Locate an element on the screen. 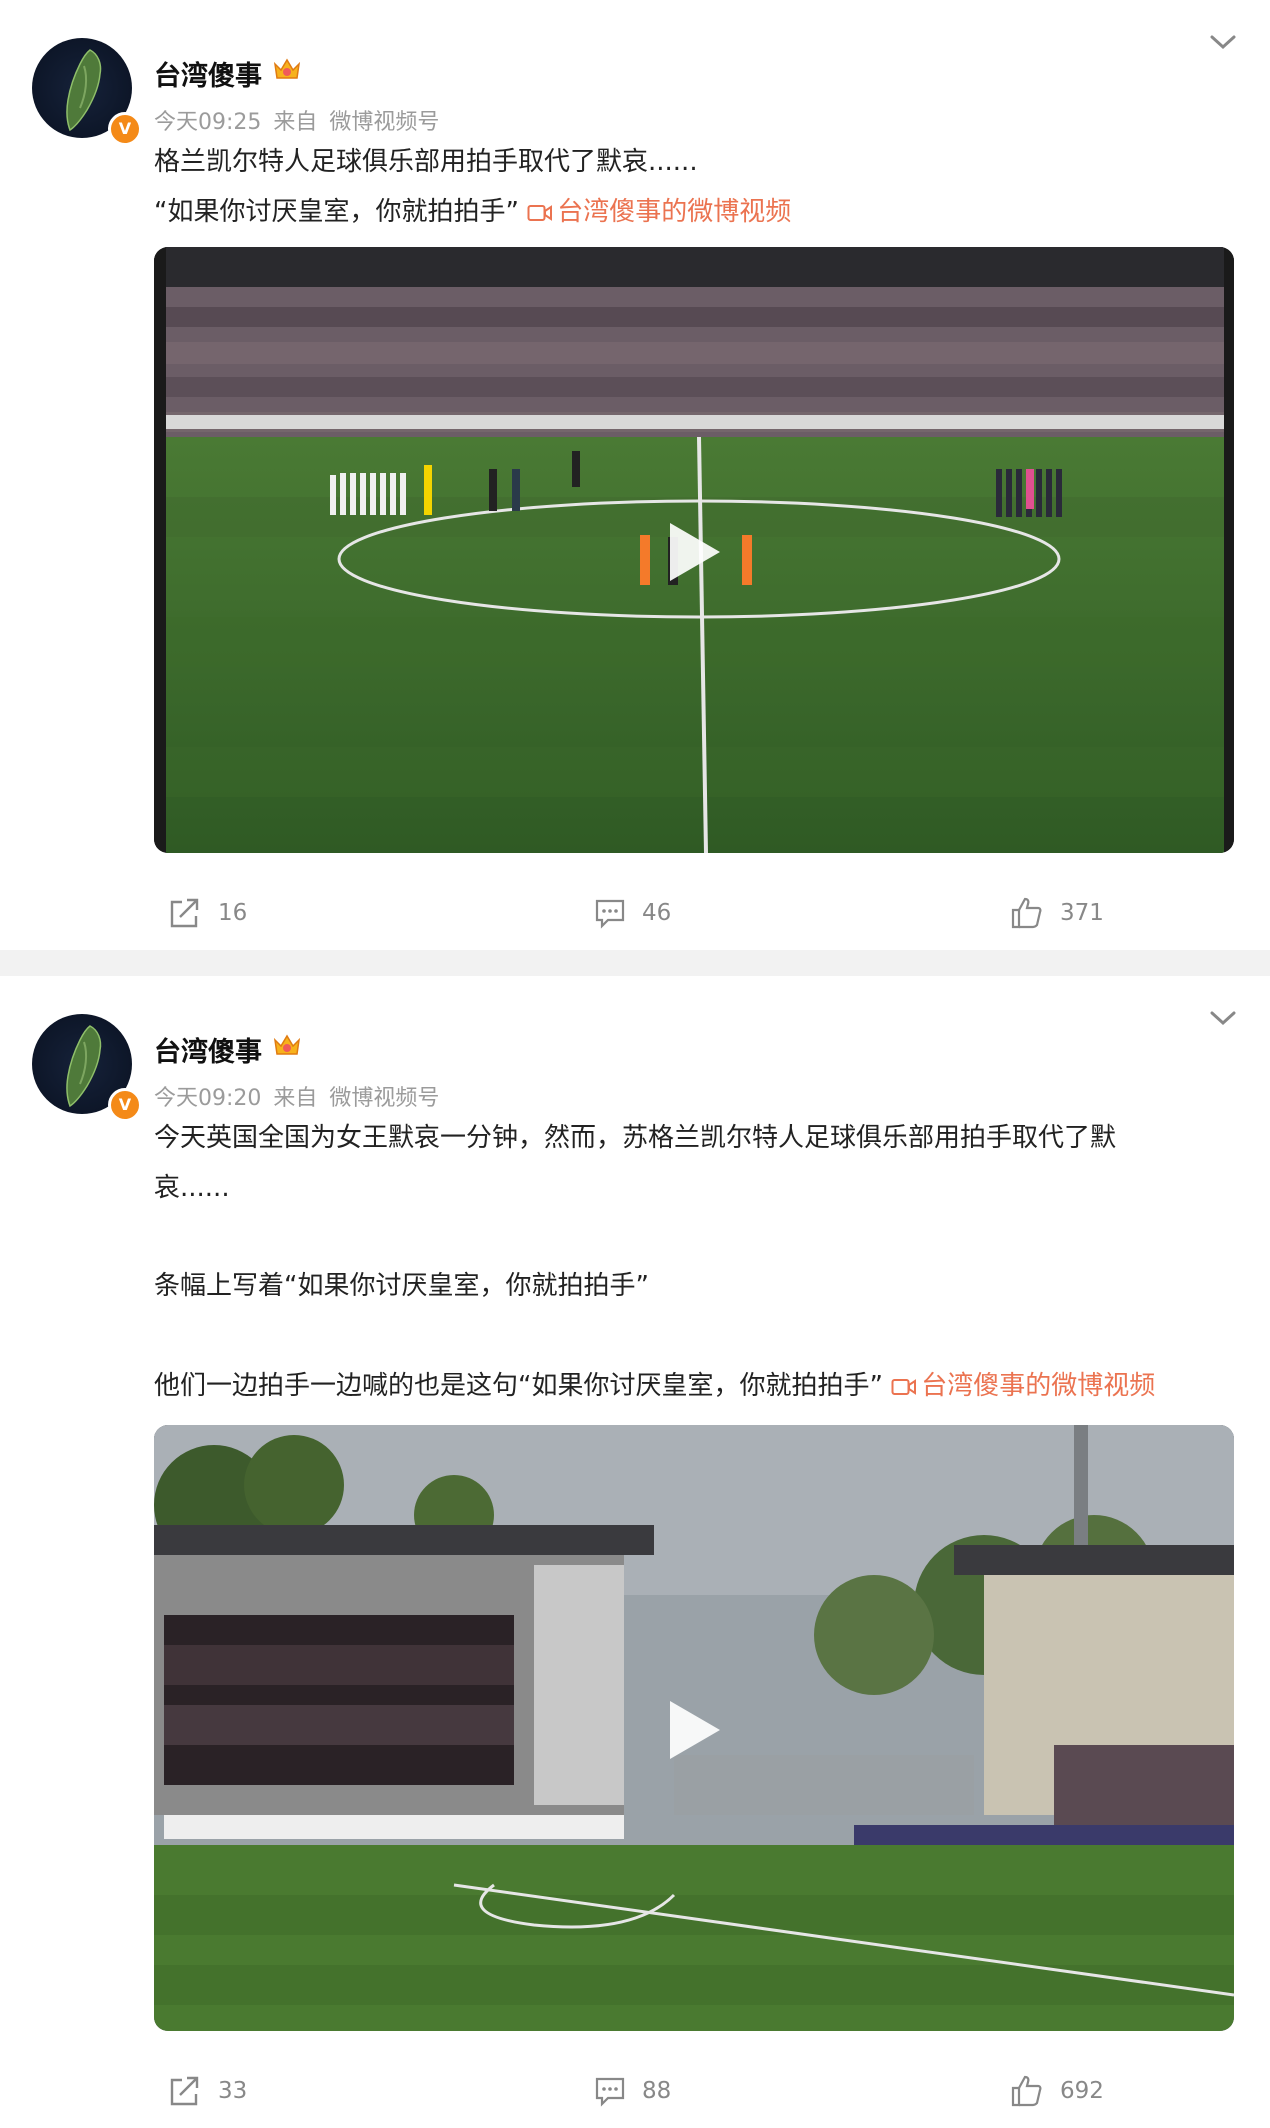 The image size is (1270, 2128). post-time: 今天09:25 is located at coordinates (207, 122).